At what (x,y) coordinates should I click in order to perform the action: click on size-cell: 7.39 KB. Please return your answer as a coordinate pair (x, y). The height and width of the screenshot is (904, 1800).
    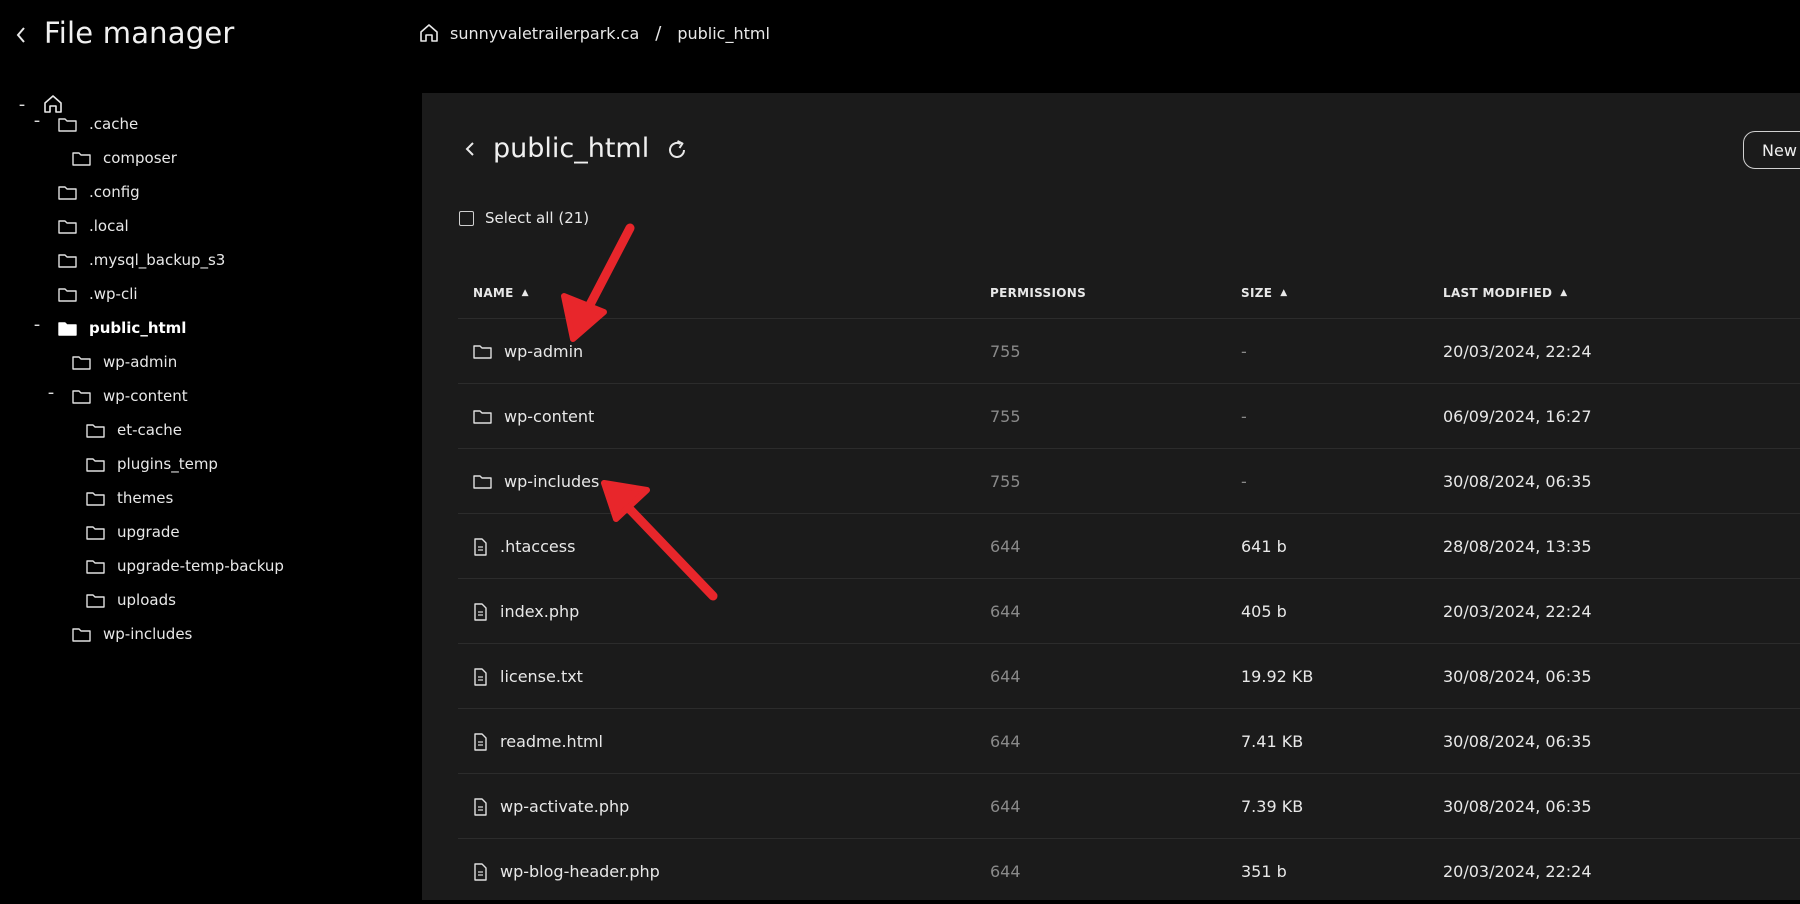
    Looking at the image, I should click on (1272, 806).